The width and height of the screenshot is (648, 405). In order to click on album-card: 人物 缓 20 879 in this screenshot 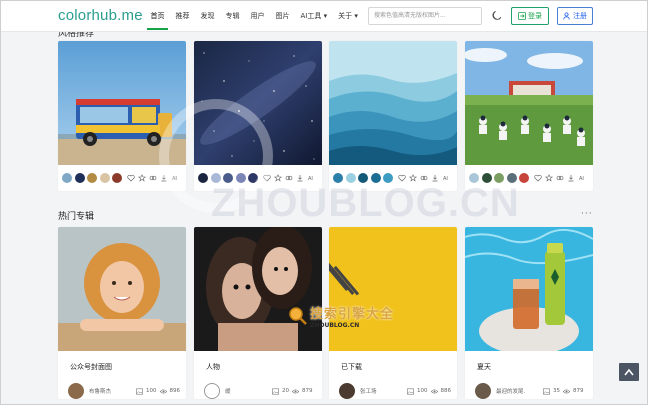, I will do `click(258, 313)`.